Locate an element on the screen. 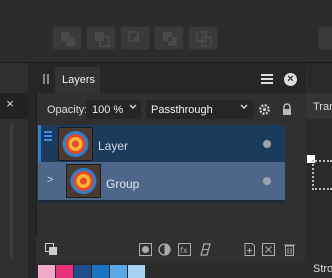 The width and height of the screenshot is (332, 278). live-filter-icon: fx is located at coordinates (184, 249).